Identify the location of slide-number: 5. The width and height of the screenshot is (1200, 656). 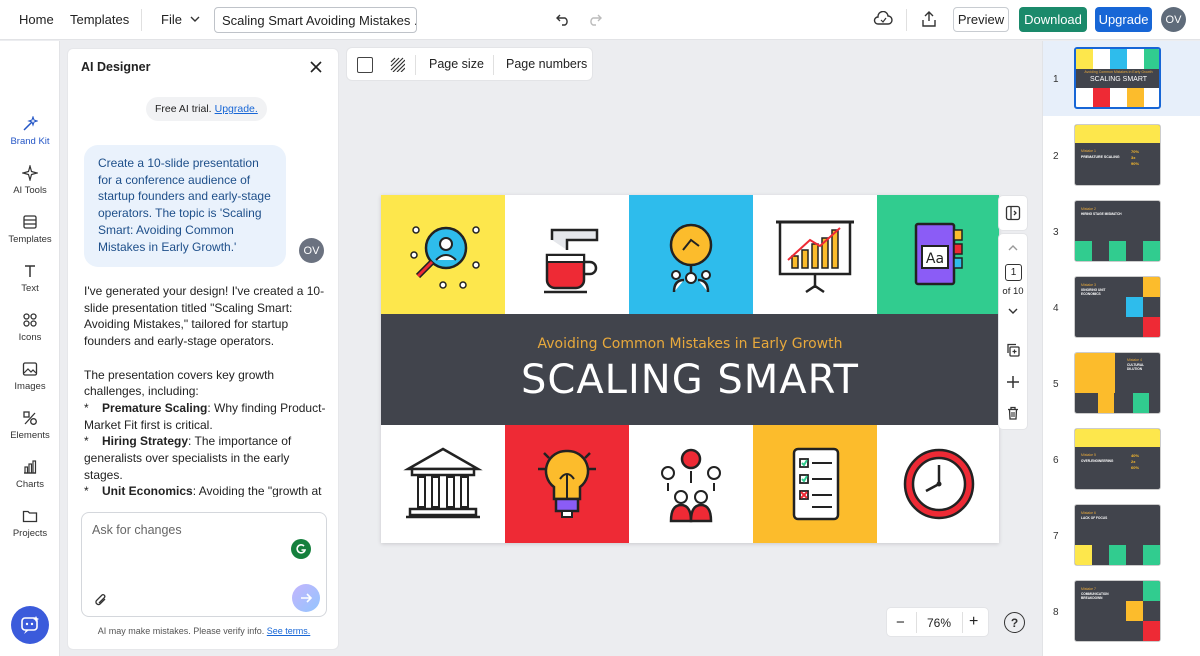
(1056, 384).